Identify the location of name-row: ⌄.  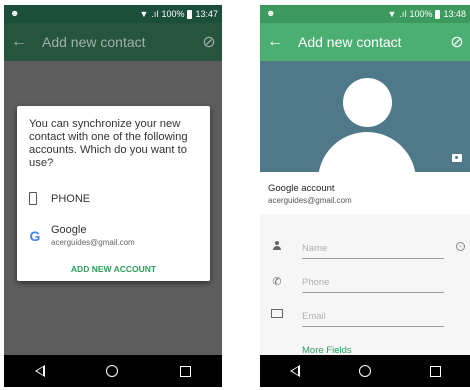
(365, 250).